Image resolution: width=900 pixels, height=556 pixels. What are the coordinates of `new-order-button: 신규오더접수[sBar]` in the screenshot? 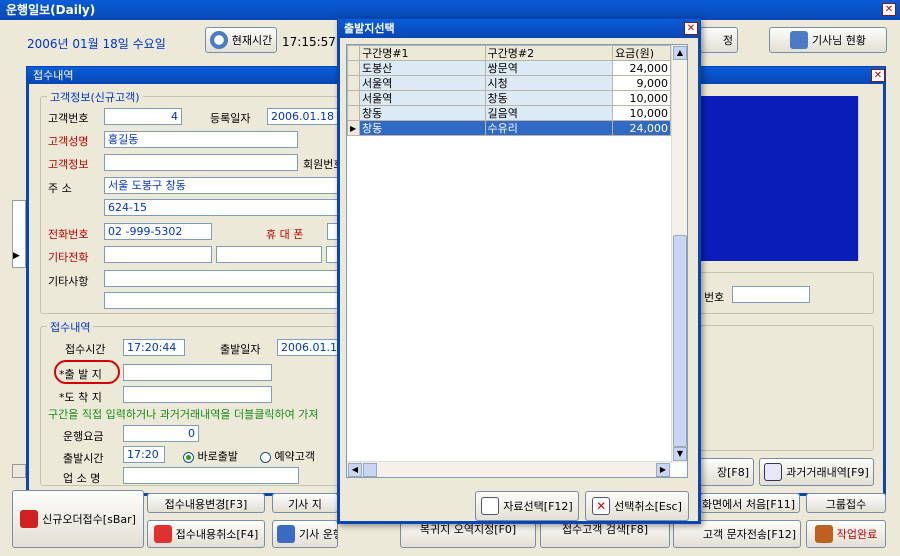 It's located at (78, 519).